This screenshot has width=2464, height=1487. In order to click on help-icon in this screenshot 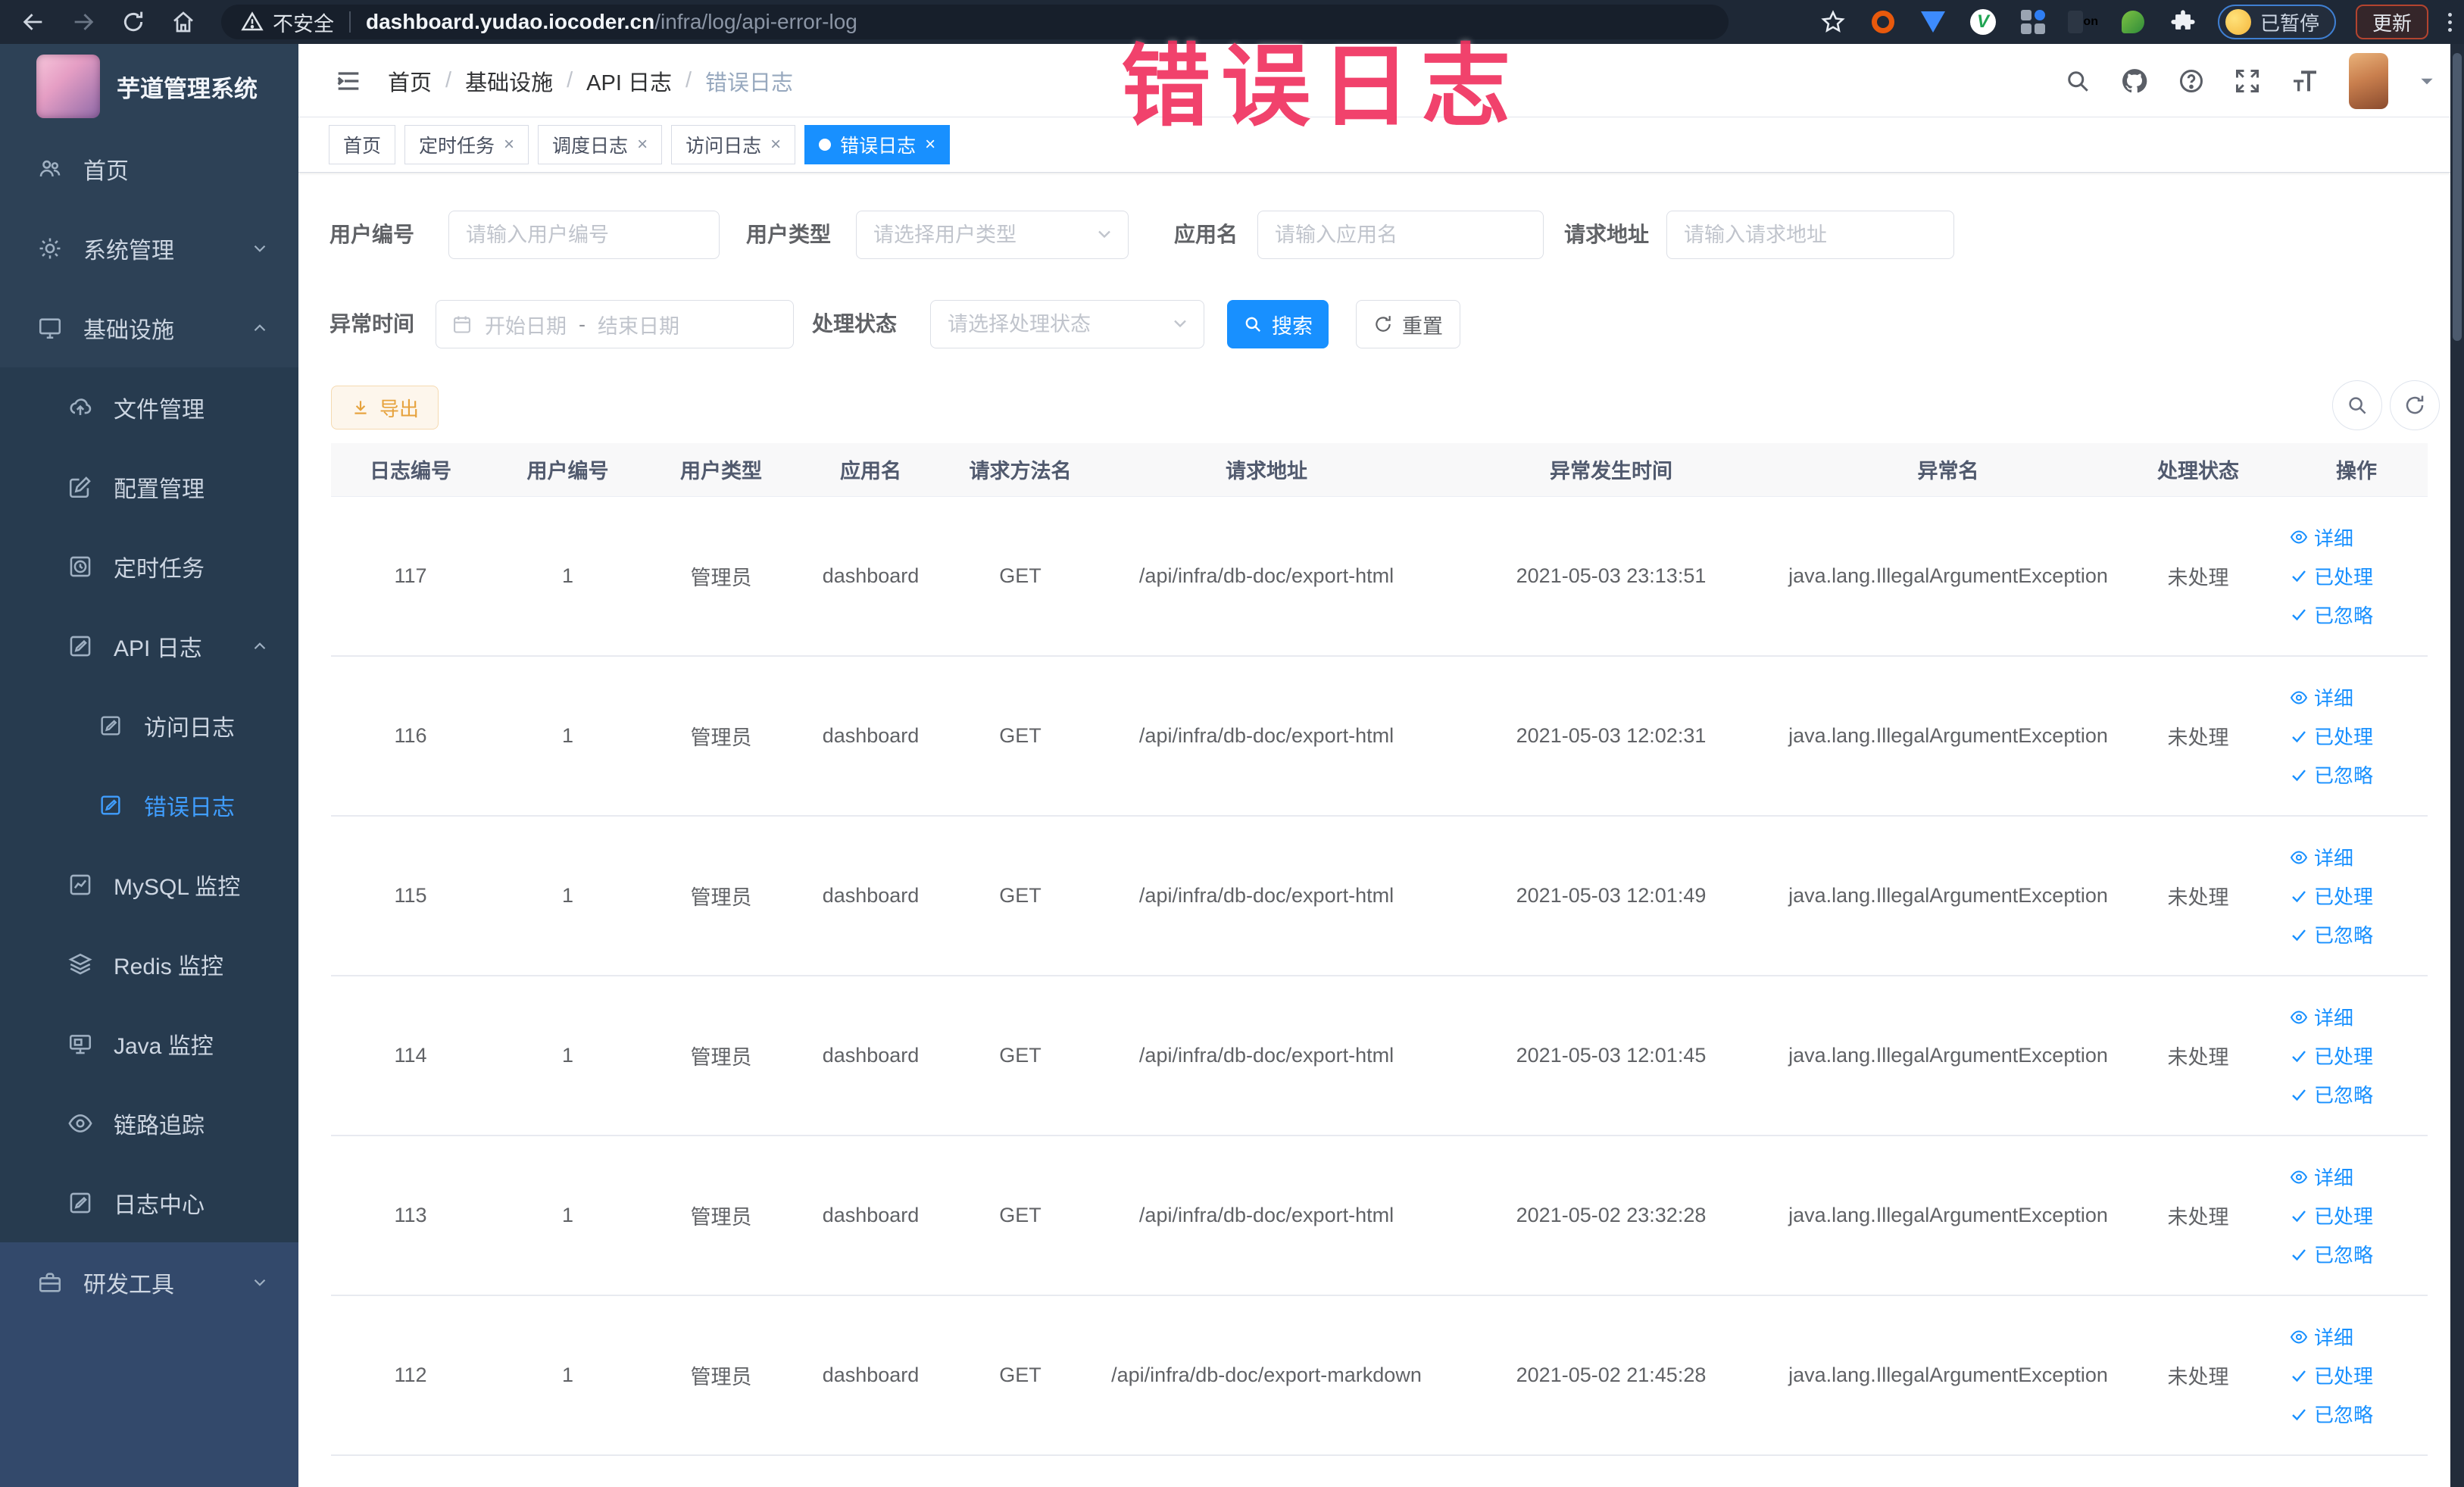, I will do `click(2191, 81)`.